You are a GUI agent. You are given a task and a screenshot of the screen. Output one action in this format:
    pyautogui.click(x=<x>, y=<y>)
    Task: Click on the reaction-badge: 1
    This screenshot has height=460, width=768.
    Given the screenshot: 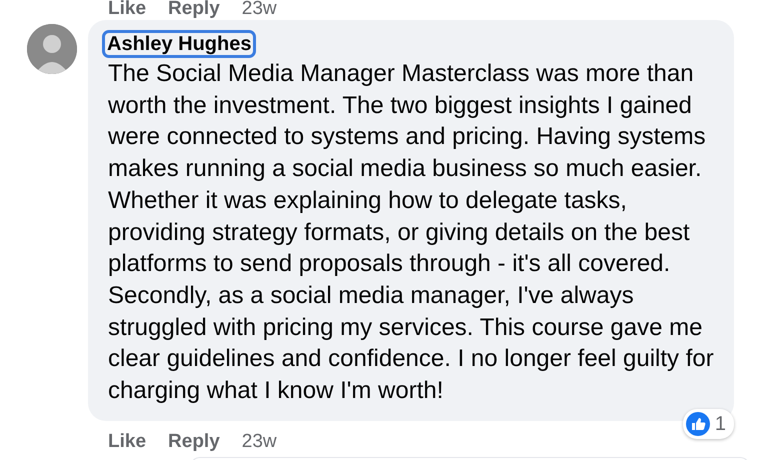 What is the action you would take?
    pyautogui.click(x=708, y=423)
    